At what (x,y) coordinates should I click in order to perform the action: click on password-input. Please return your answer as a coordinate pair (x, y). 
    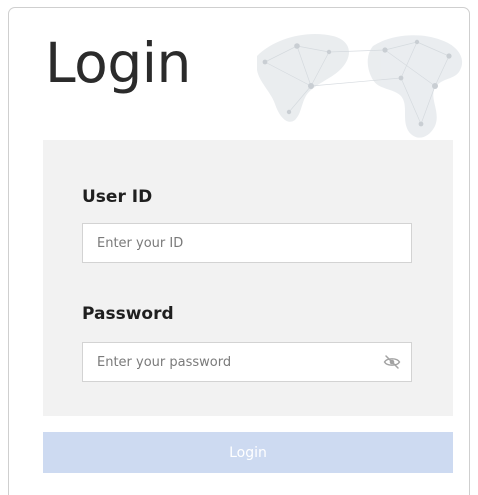
    Looking at the image, I should click on (247, 362).